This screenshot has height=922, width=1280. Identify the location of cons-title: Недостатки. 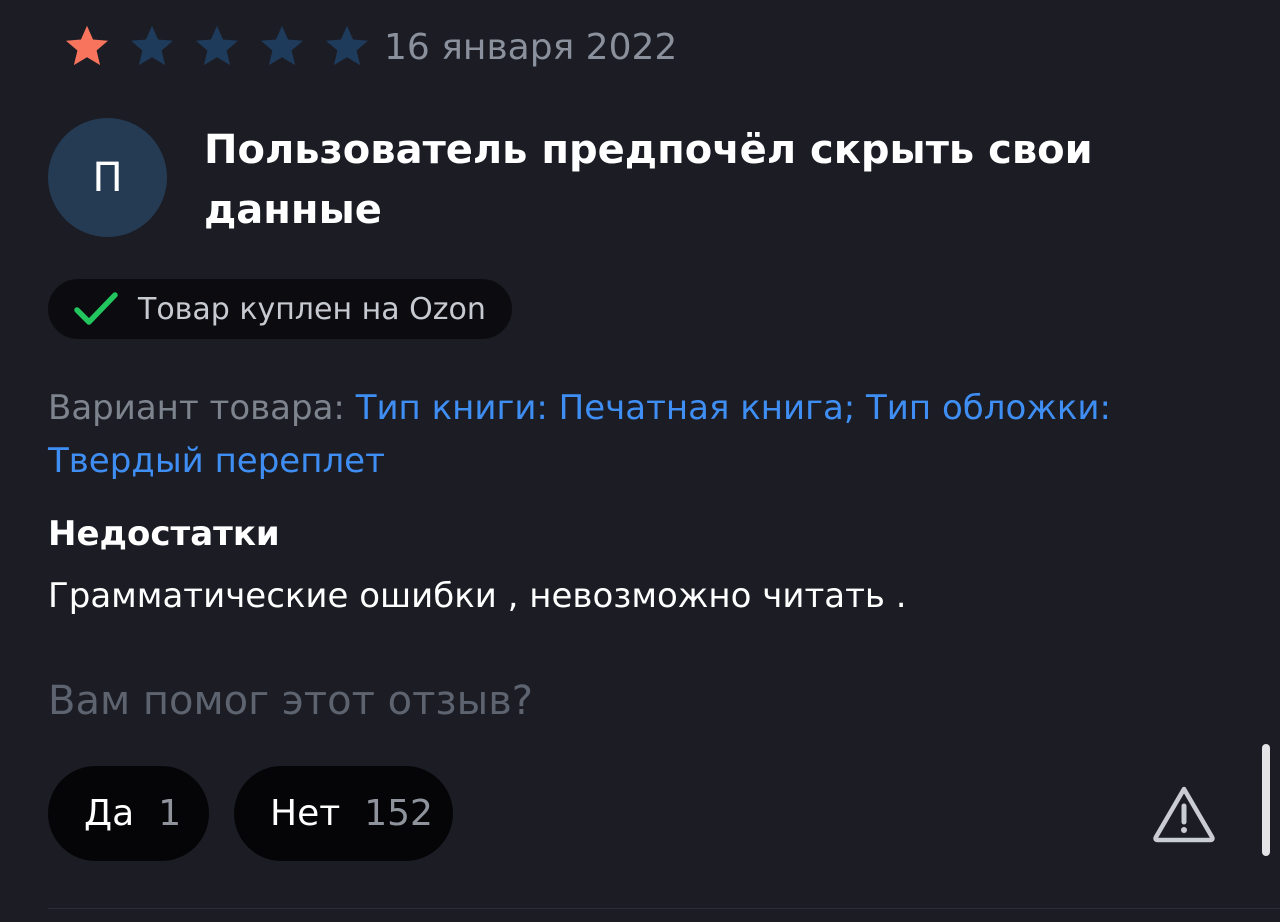
(164, 534).